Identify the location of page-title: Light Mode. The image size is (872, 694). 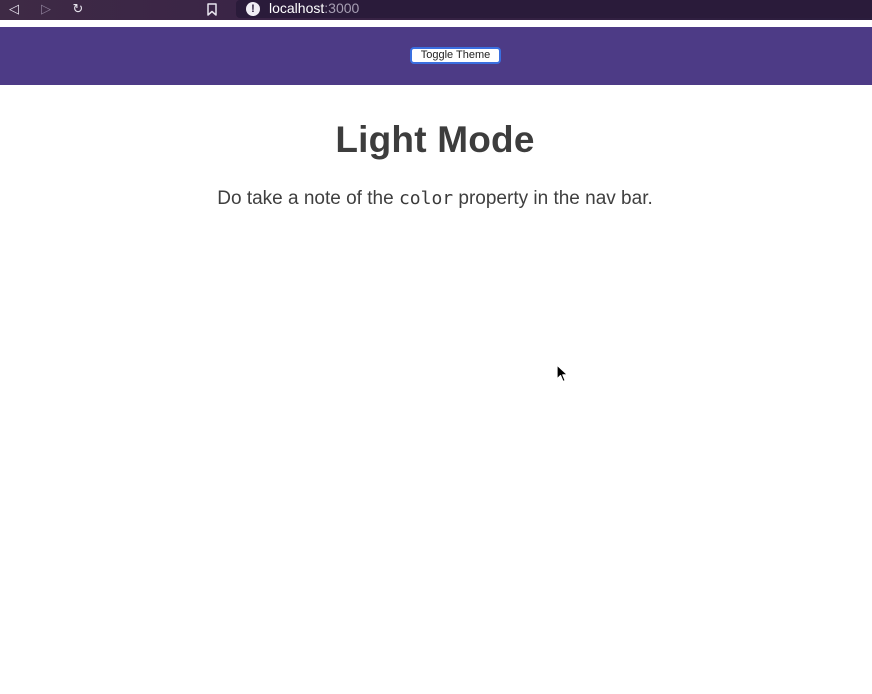
(435, 139).